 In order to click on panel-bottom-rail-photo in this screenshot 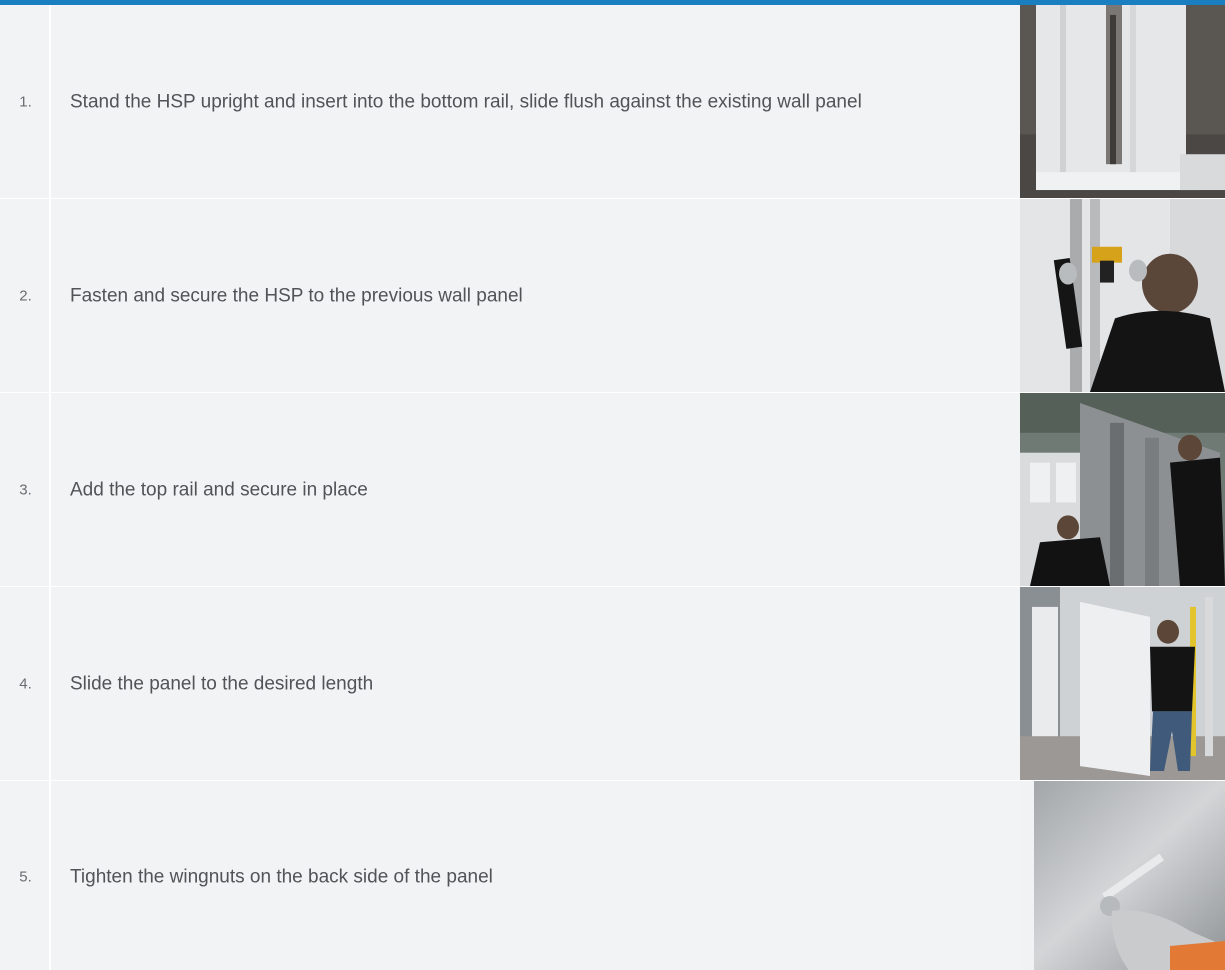, I will do `click(1122, 101)`.